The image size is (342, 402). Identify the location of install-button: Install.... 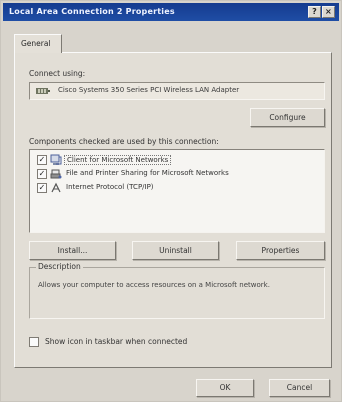
(72, 250).